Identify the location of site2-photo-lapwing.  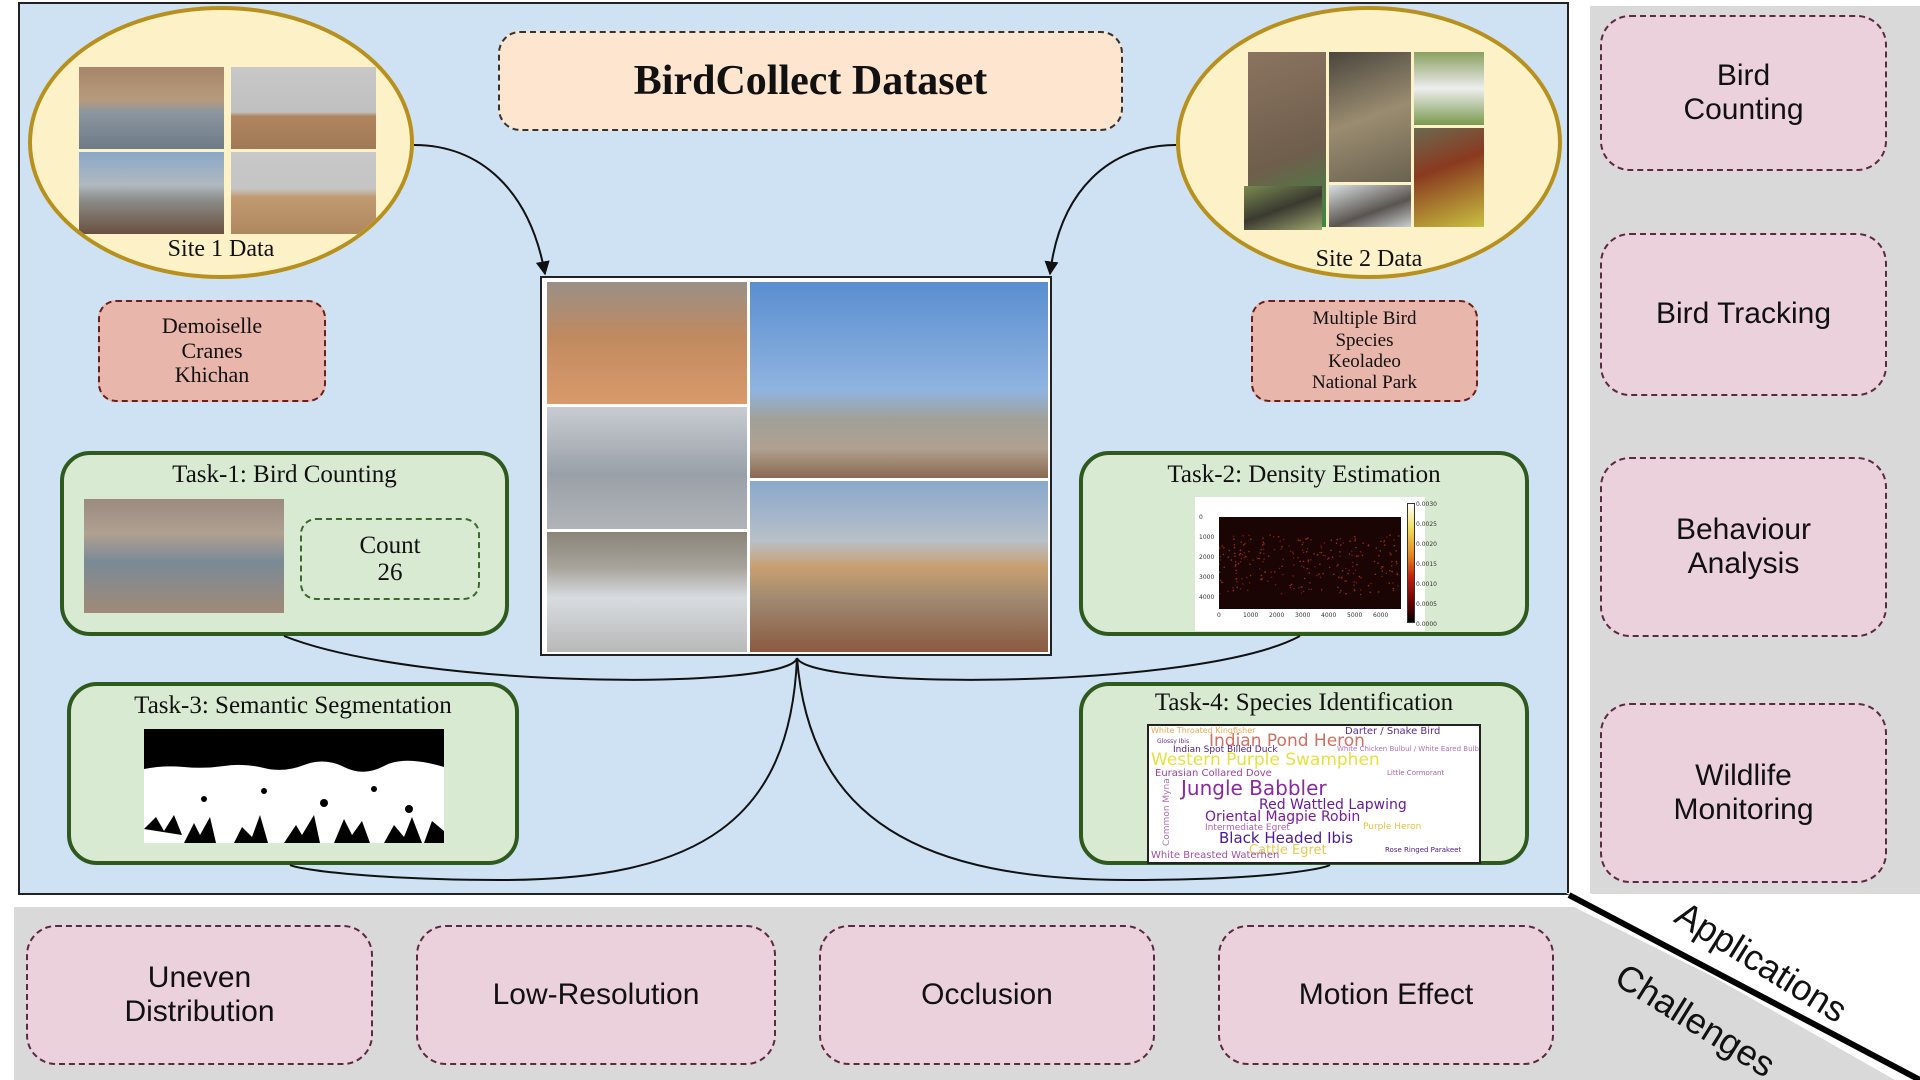
(1449, 177).